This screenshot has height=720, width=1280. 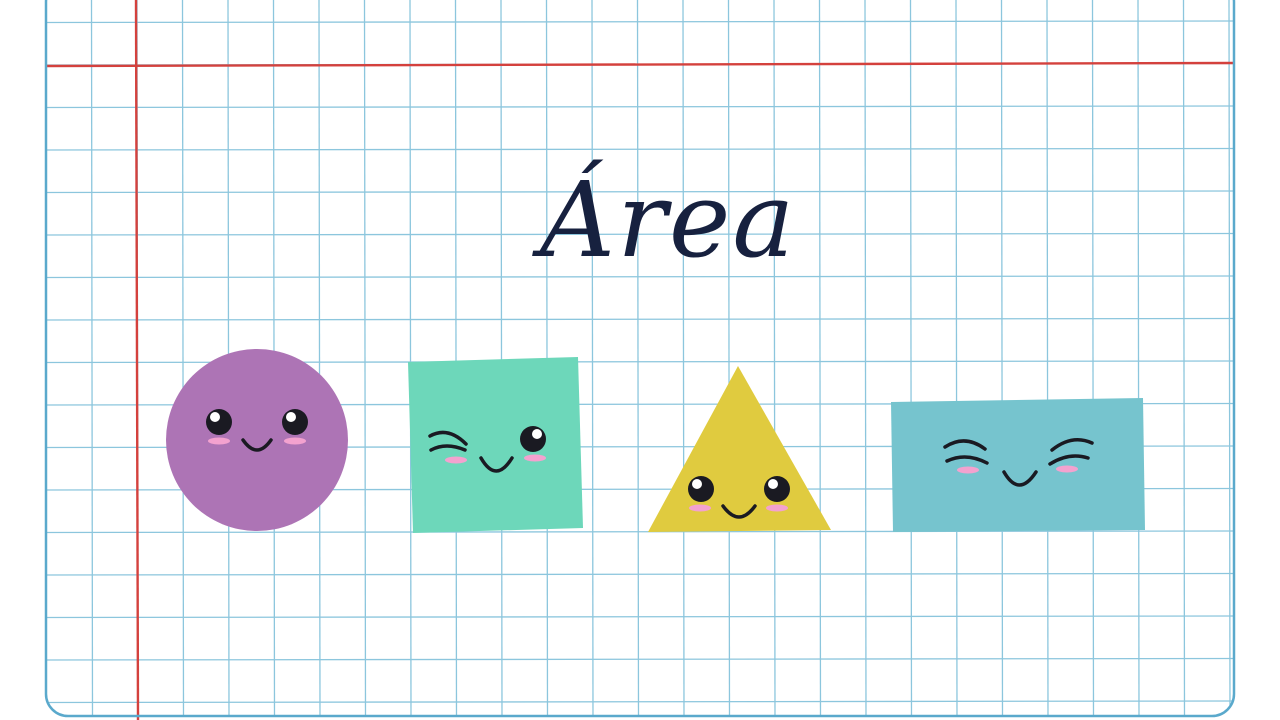 I want to click on rectangle-shape, so click(x=1018, y=465).